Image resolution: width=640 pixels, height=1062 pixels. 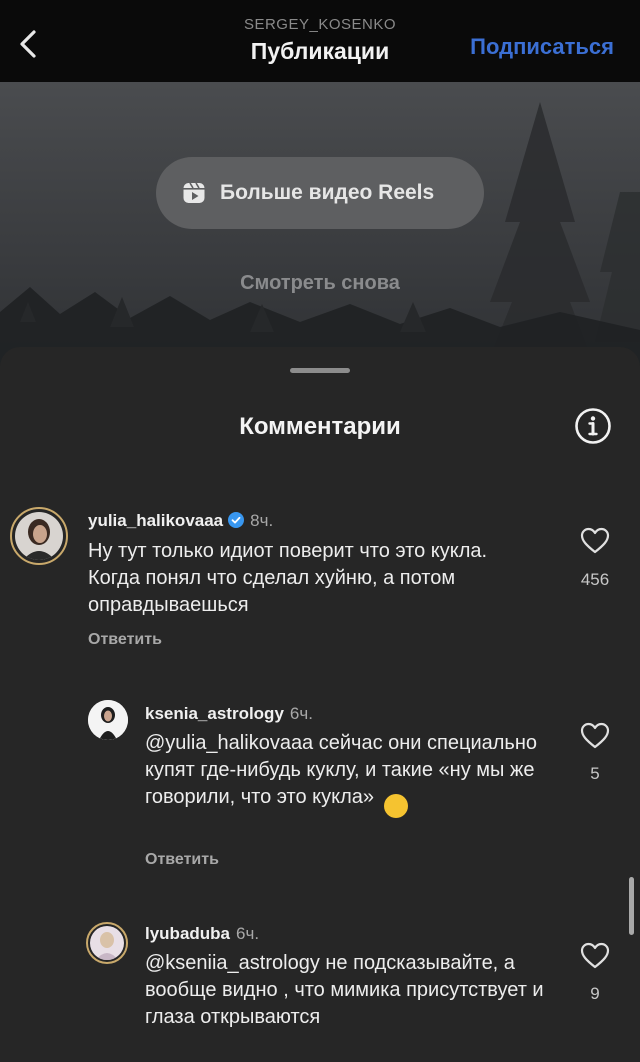 What do you see at coordinates (320, 370) in the screenshot?
I see `sheet-drag-handle` at bounding box center [320, 370].